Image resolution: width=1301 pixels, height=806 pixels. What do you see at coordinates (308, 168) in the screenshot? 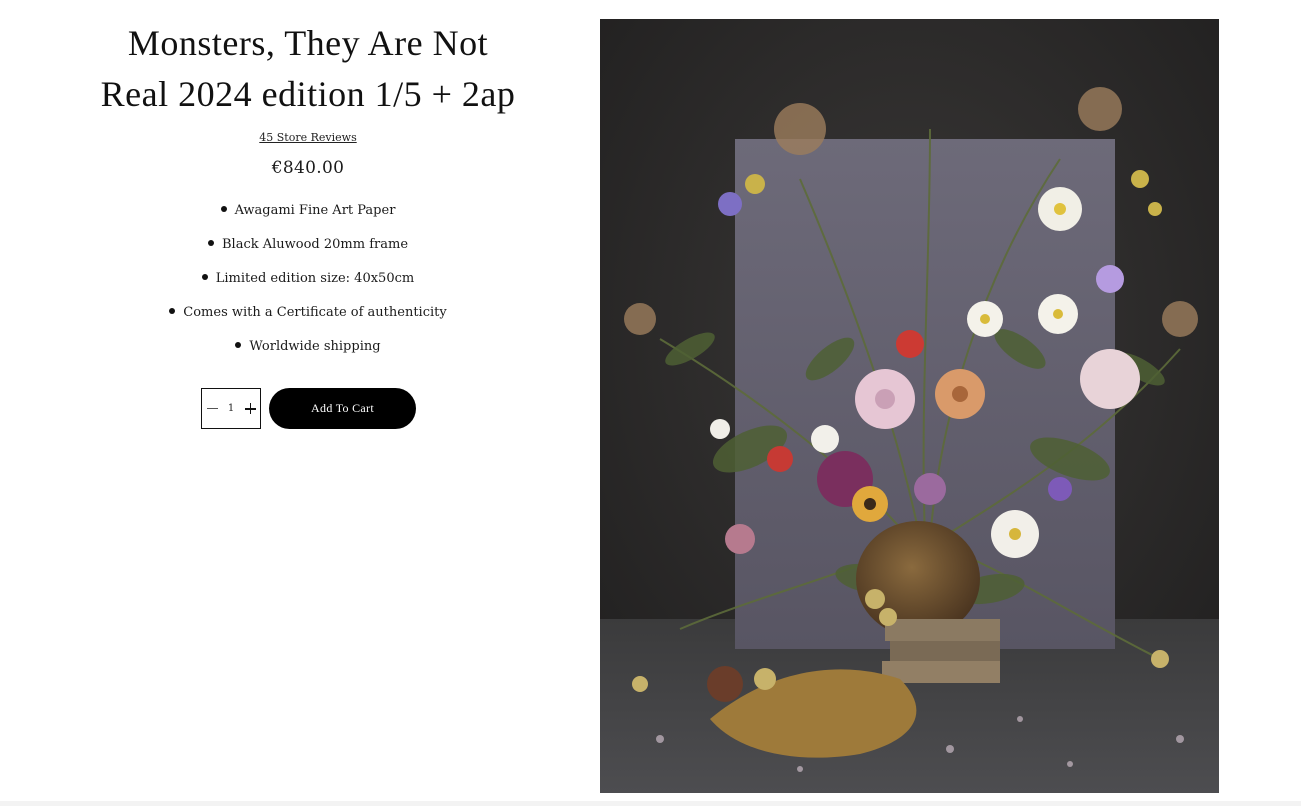
I see `product-price: €840.00` at bounding box center [308, 168].